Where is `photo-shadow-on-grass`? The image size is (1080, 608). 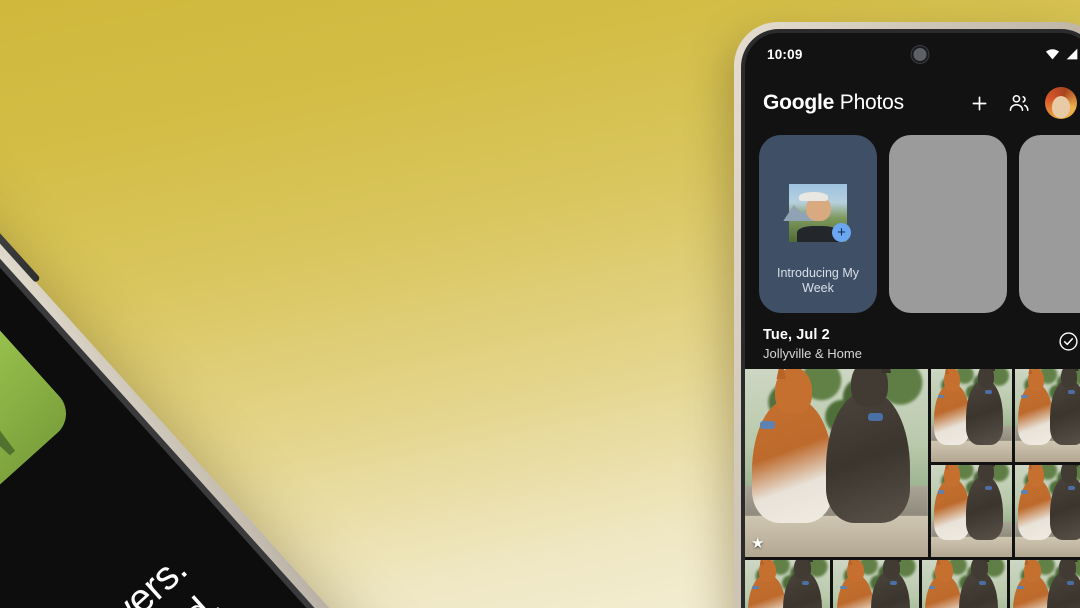 photo-shadow-on-grass is located at coordinates (38, 372).